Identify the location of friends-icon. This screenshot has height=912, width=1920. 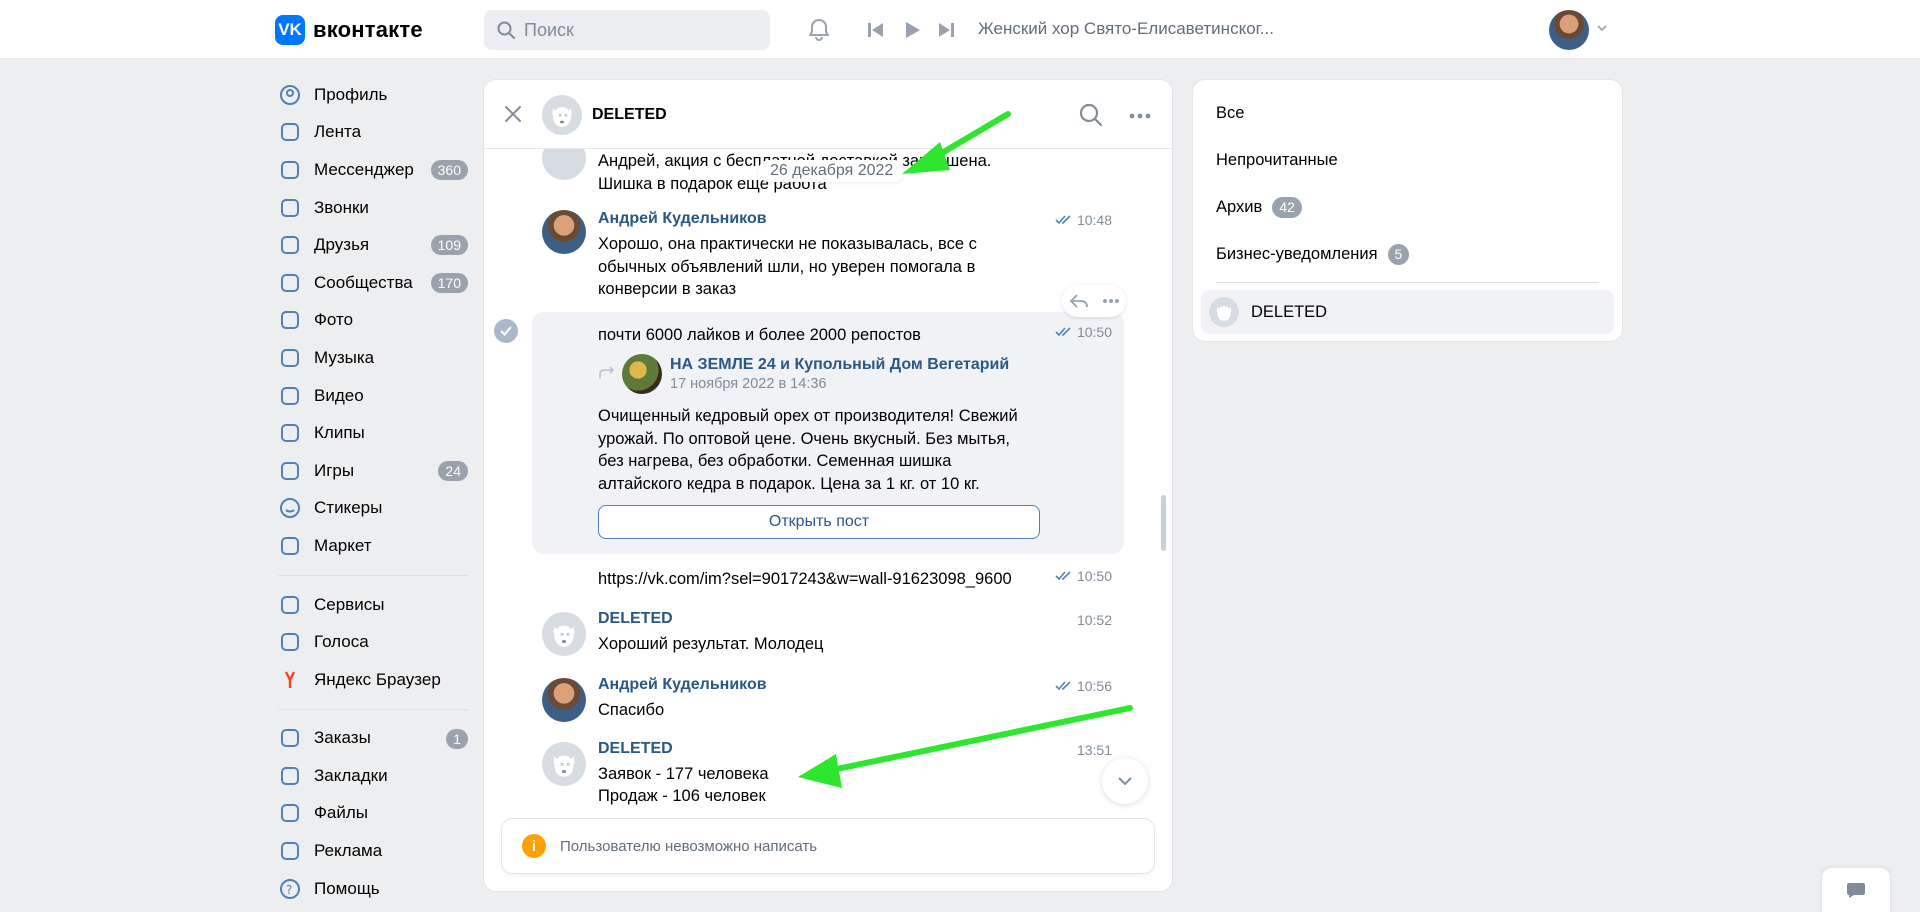
(290, 245).